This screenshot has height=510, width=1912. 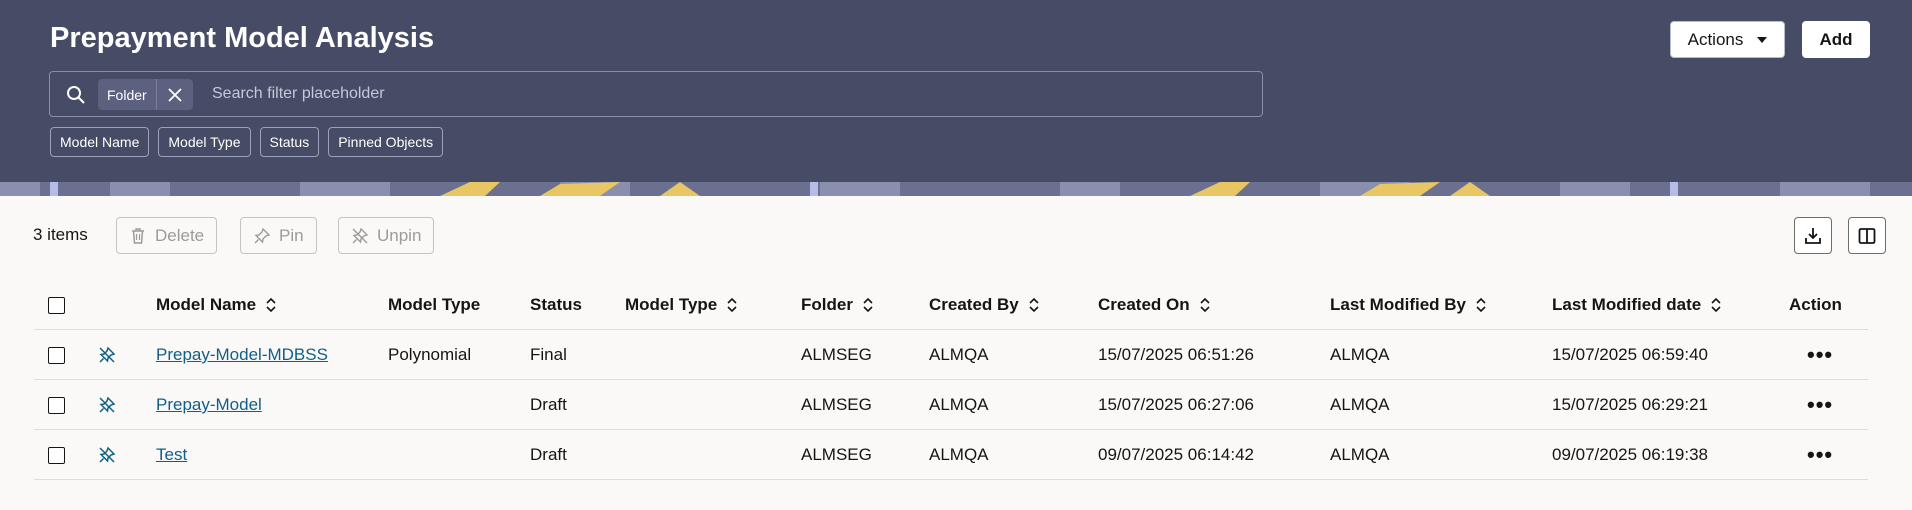 What do you see at coordinates (1630, 354) in the screenshot?
I see `last-modified-date-cell: 15/07/2025 06:59:40` at bounding box center [1630, 354].